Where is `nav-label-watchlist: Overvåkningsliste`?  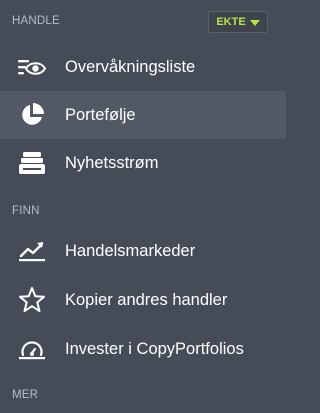
nav-label-watchlist: Overvåkningsliste is located at coordinates (130, 66).